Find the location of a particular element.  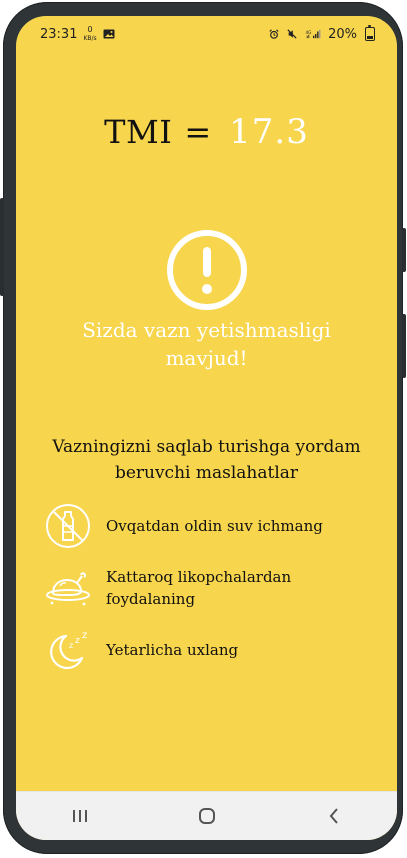

battery-icon is located at coordinates (370, 33).